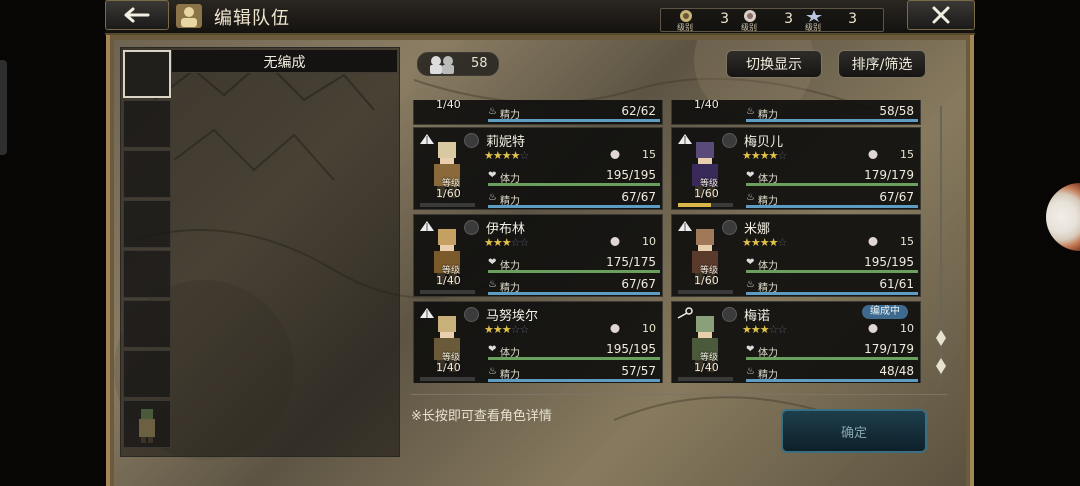  Describe the element at coordinates (832, 286) in the screenshot. I see `sp-row: ♨ 精力 61/61` at that location.